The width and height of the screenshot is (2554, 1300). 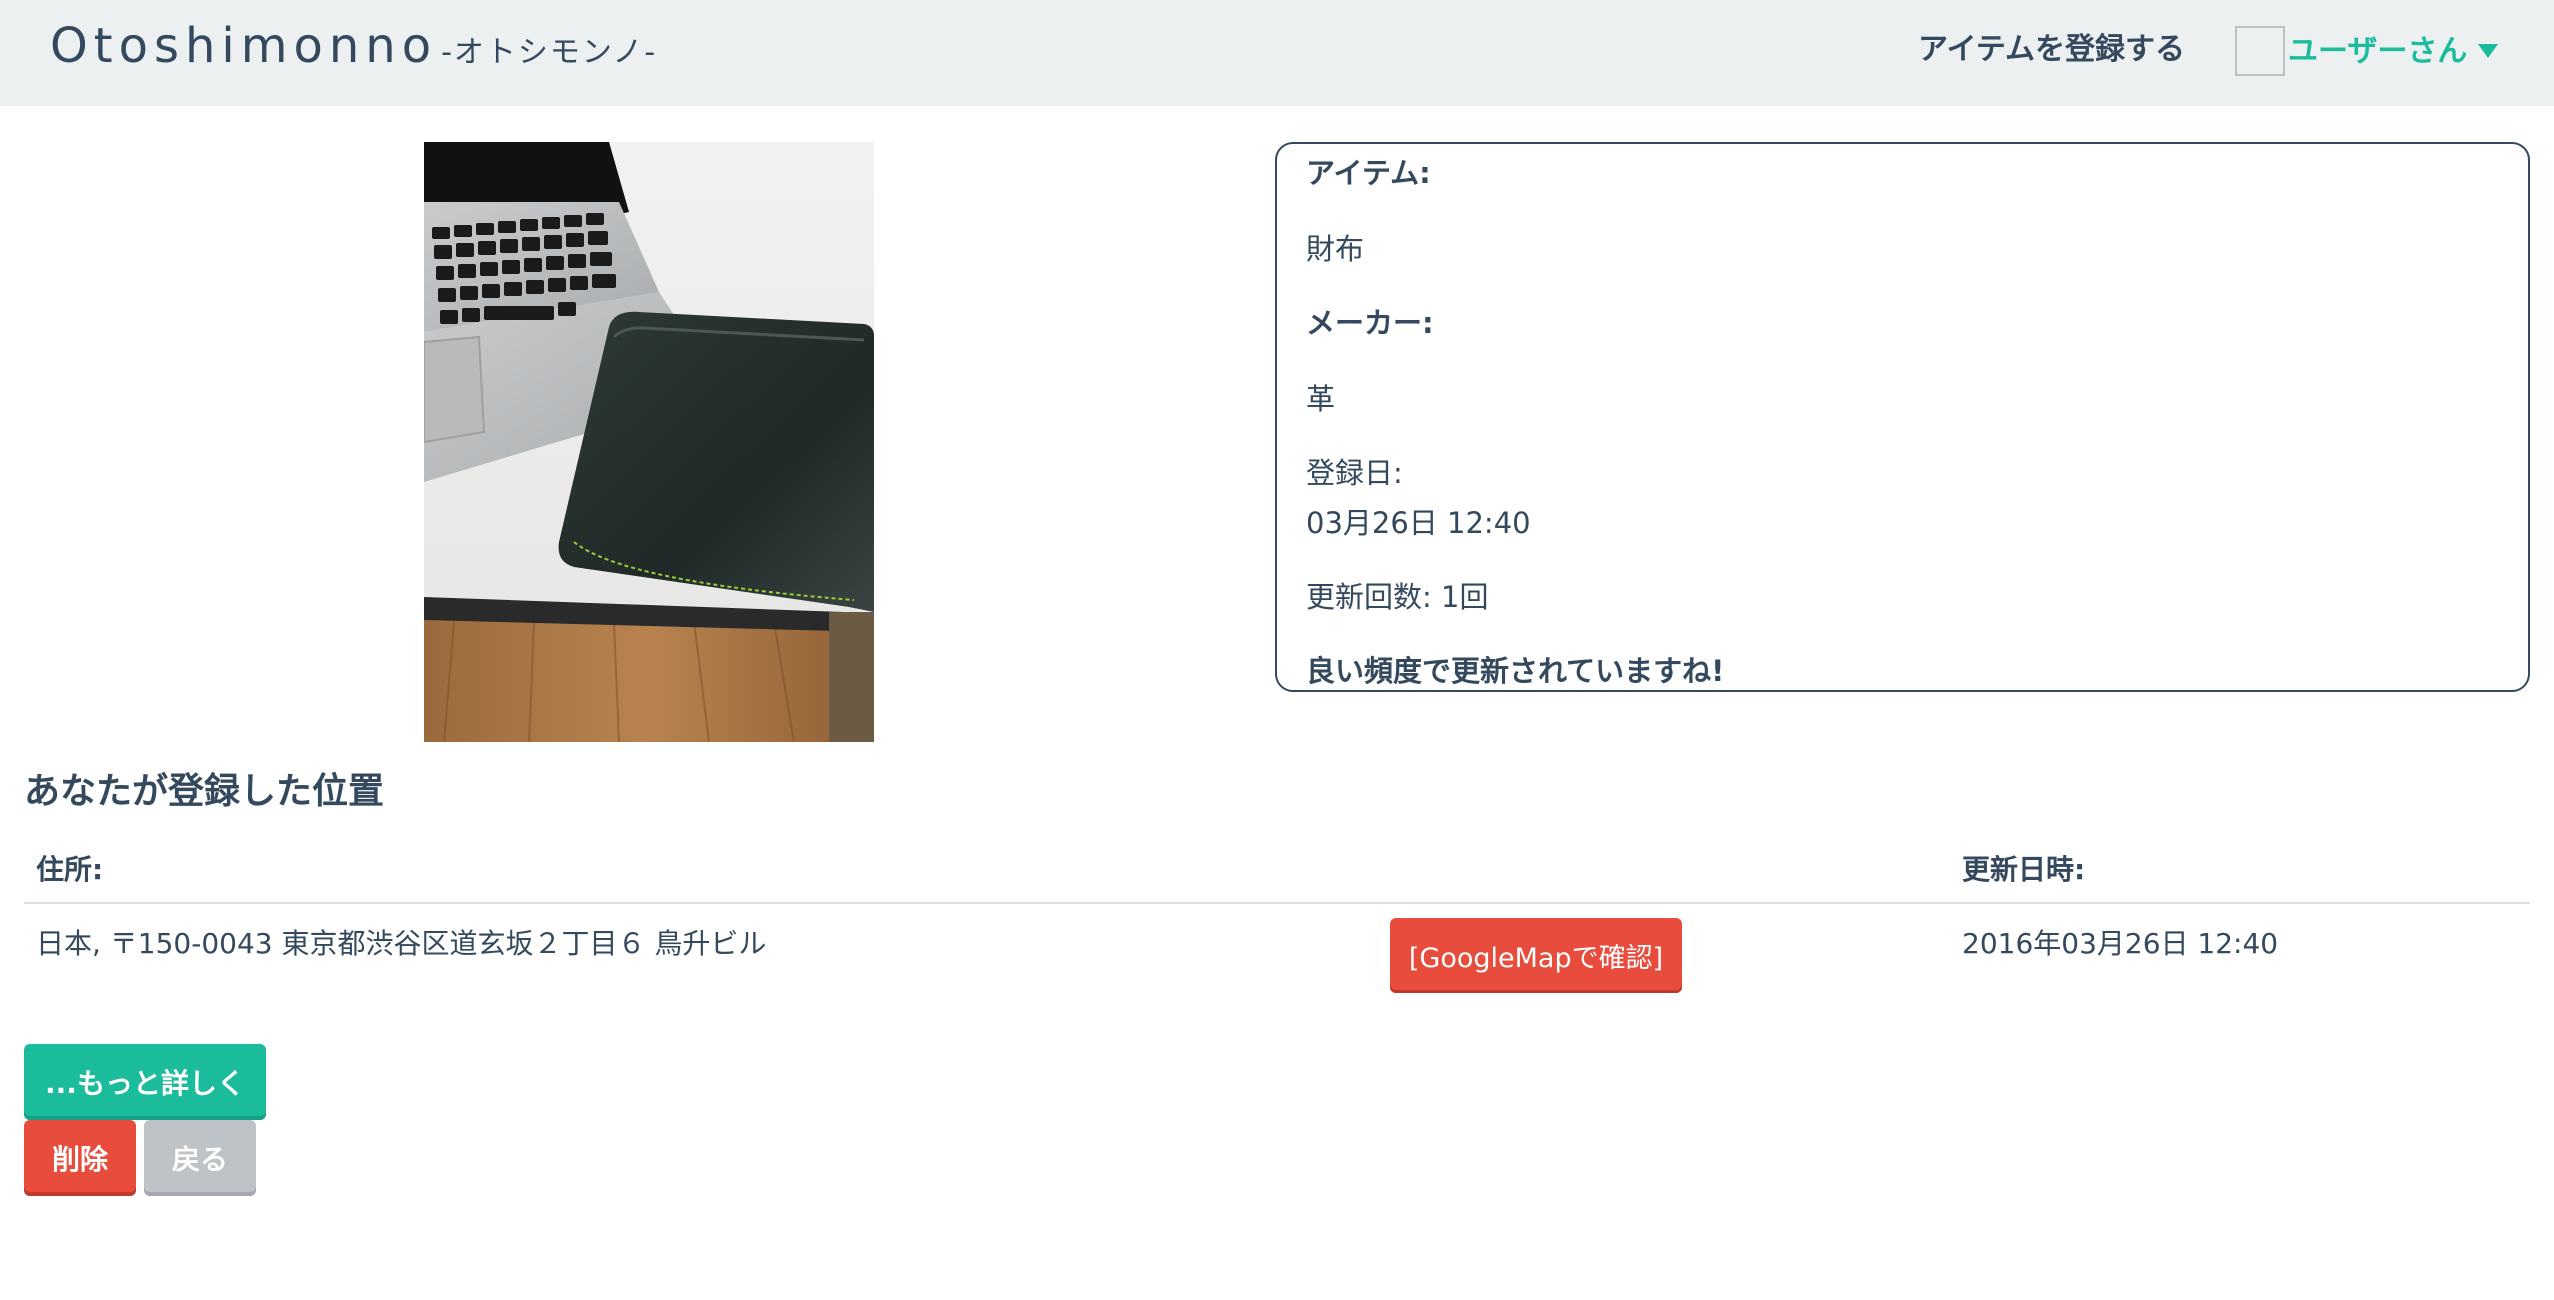 What do you see at coordinates (2051, 46) in the screenshot?
I see `register-item-link: アイテムを登録する` at bounding box center [2051, 46].